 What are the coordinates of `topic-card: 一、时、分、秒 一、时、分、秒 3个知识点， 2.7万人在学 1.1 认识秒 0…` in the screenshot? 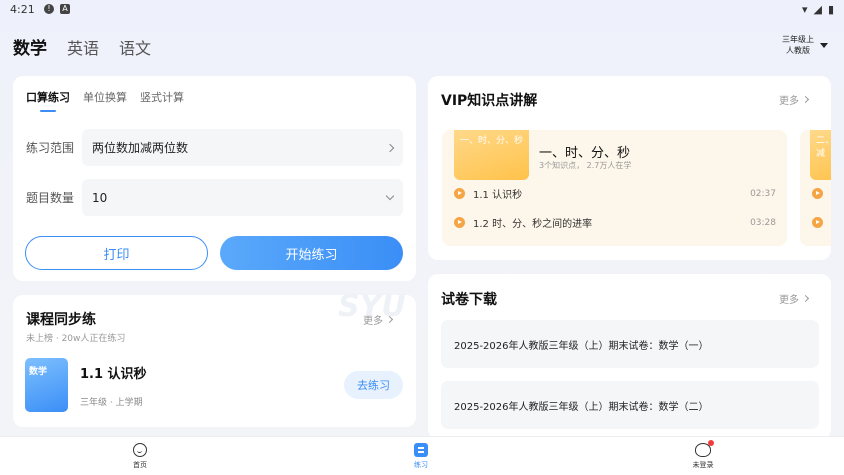 It's located at (614, 188).